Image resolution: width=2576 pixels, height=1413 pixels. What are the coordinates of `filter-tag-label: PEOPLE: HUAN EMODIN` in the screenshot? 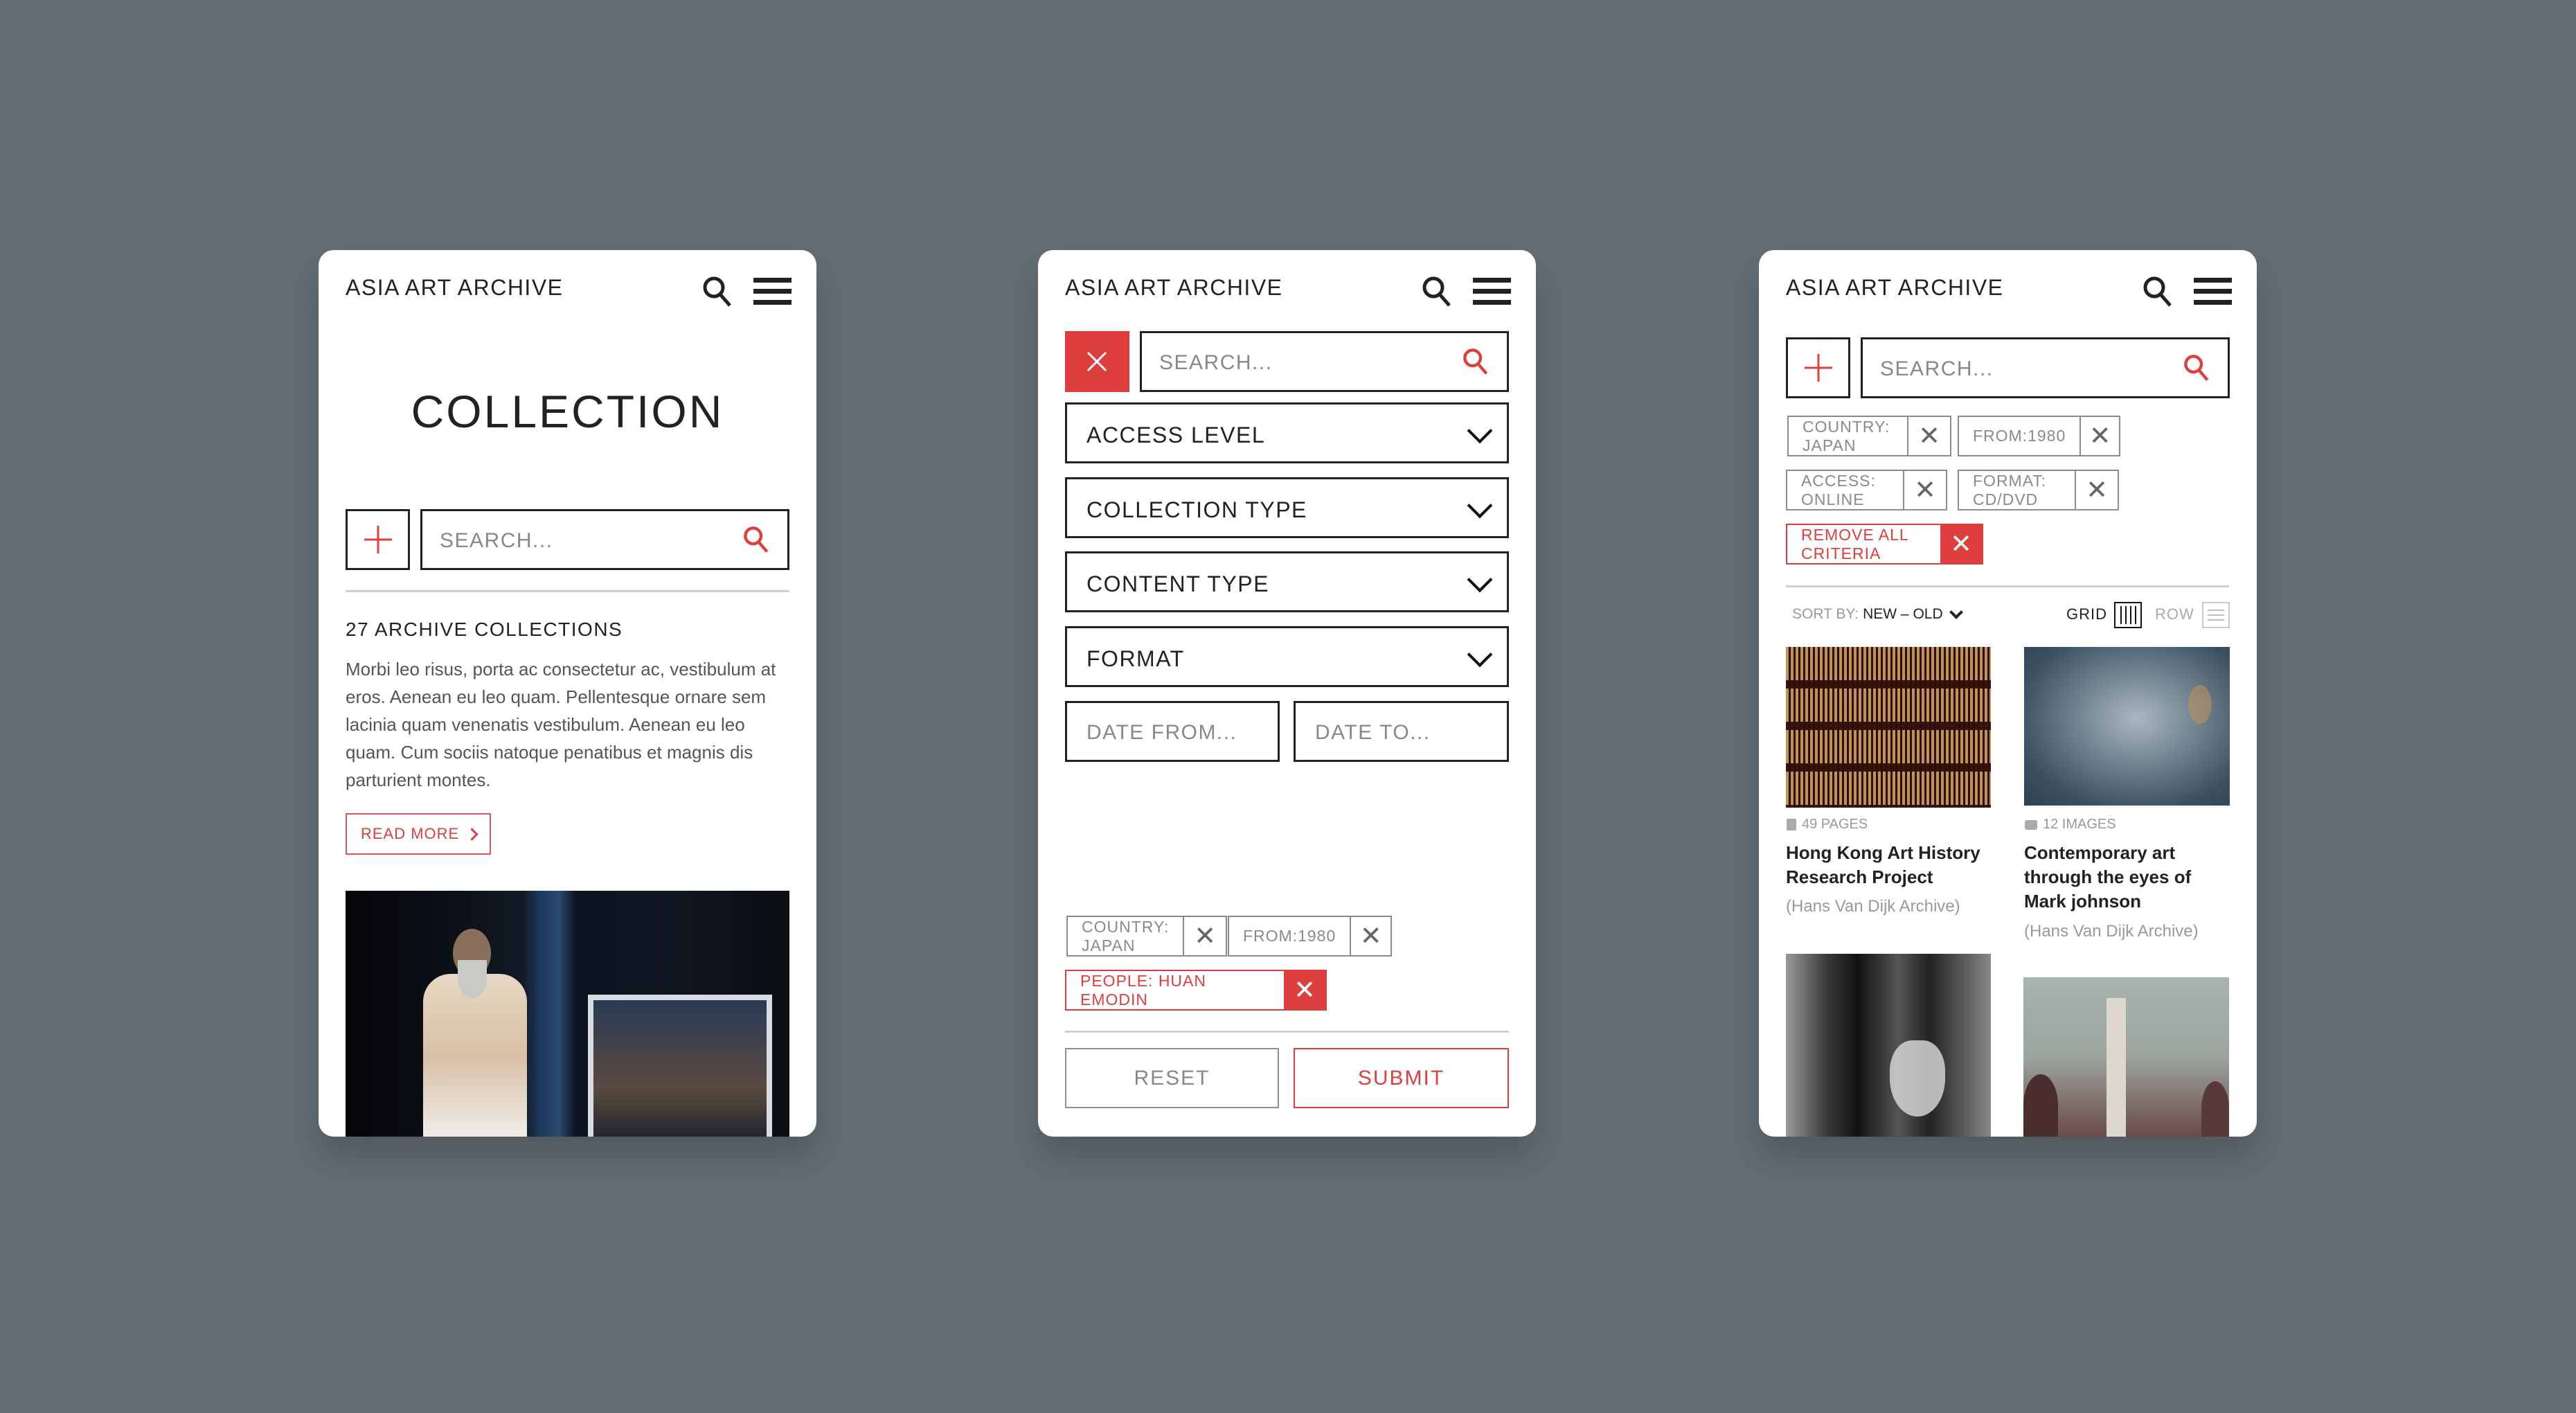 It's located at (1143, 989).